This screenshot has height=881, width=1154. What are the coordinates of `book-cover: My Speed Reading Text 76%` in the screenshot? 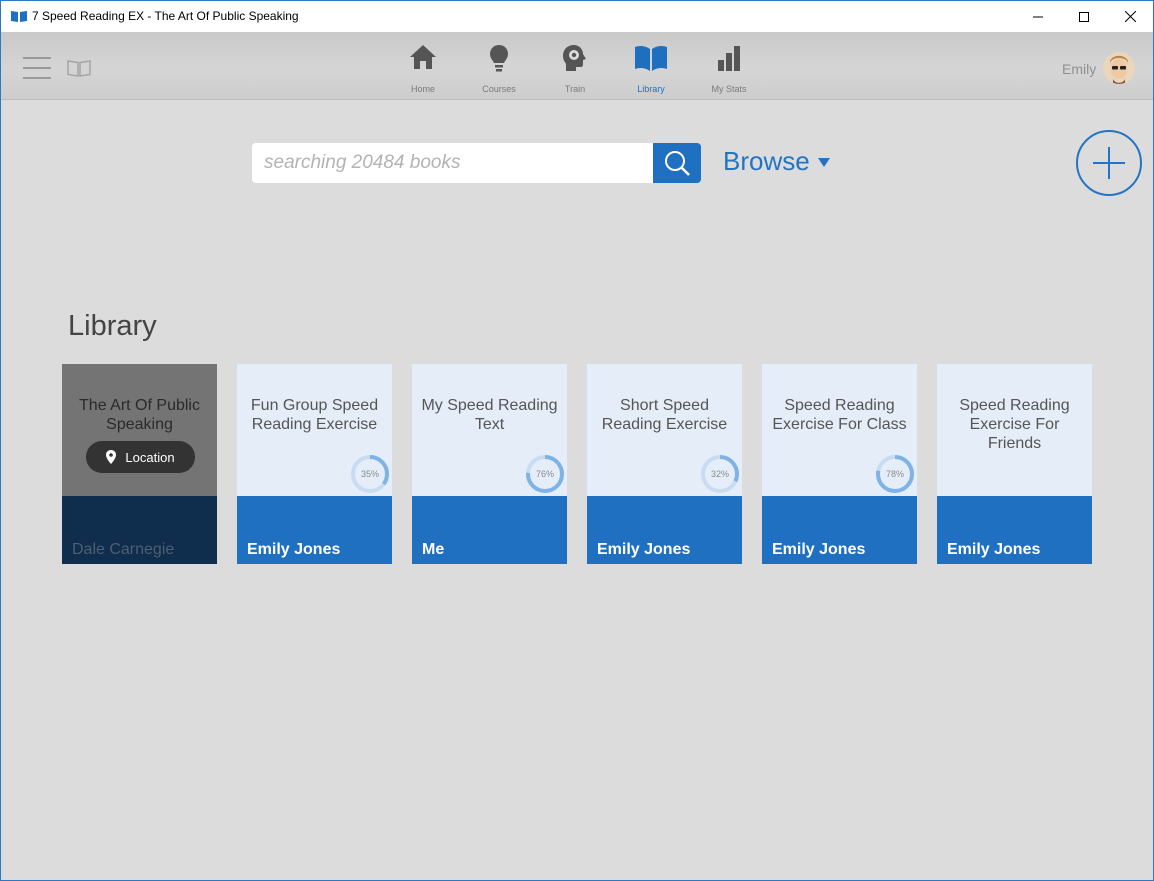 It's located at (489, 430).